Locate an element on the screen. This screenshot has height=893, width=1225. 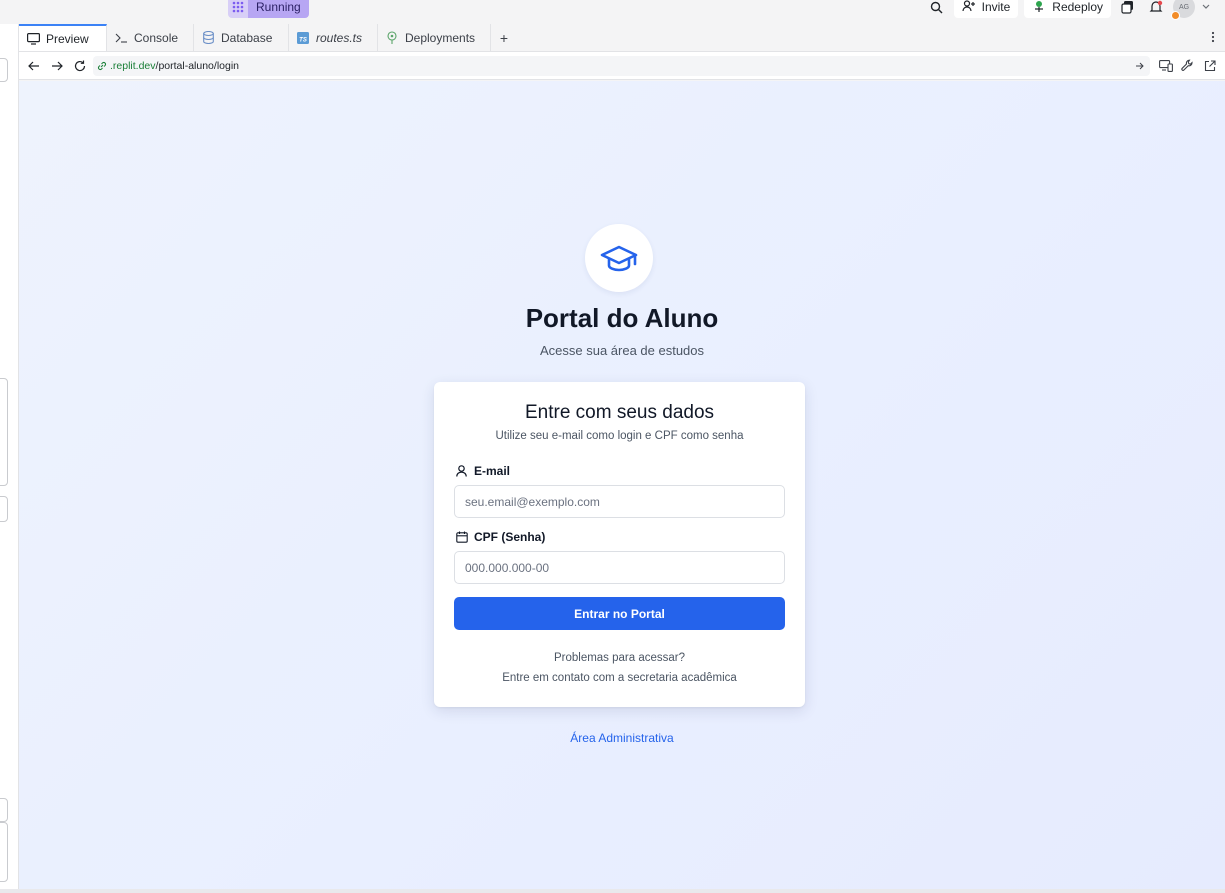
reload-icon is located at coordinates (79, 66).